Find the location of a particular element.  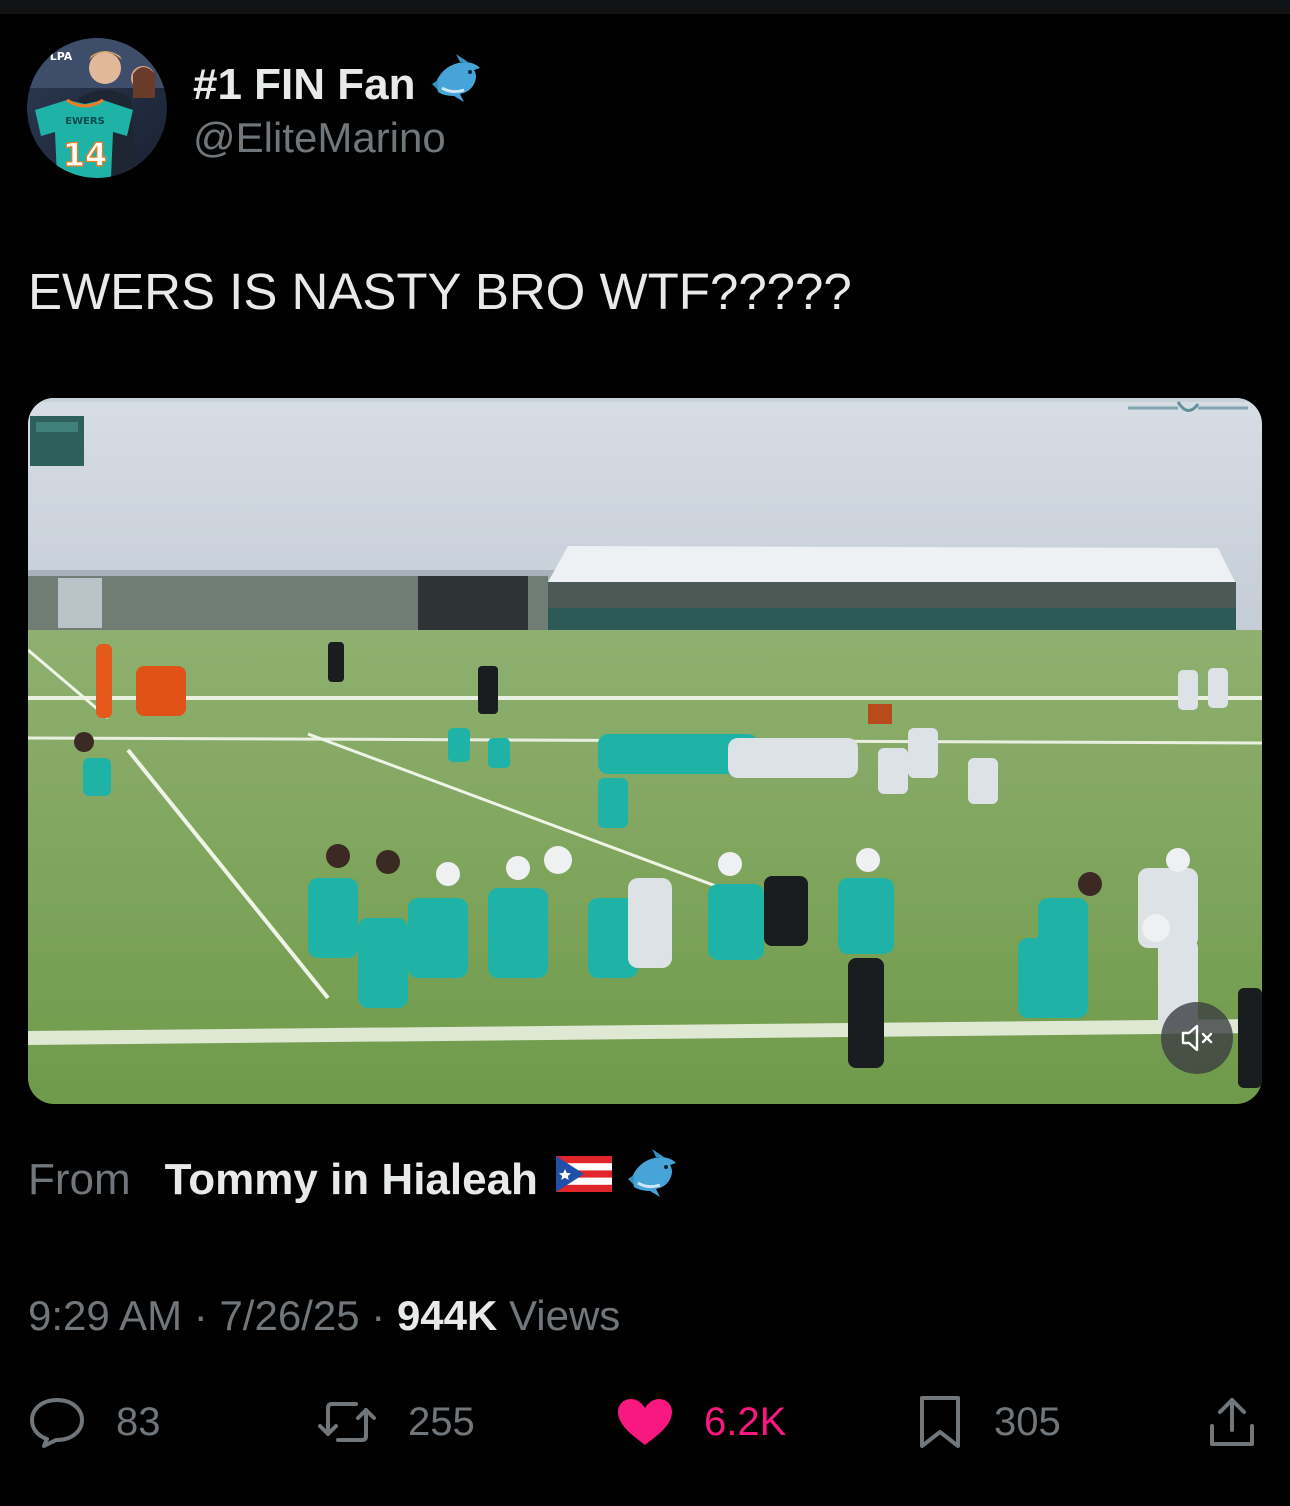

repost-button: 255 is located at coordinates (395, 1422).